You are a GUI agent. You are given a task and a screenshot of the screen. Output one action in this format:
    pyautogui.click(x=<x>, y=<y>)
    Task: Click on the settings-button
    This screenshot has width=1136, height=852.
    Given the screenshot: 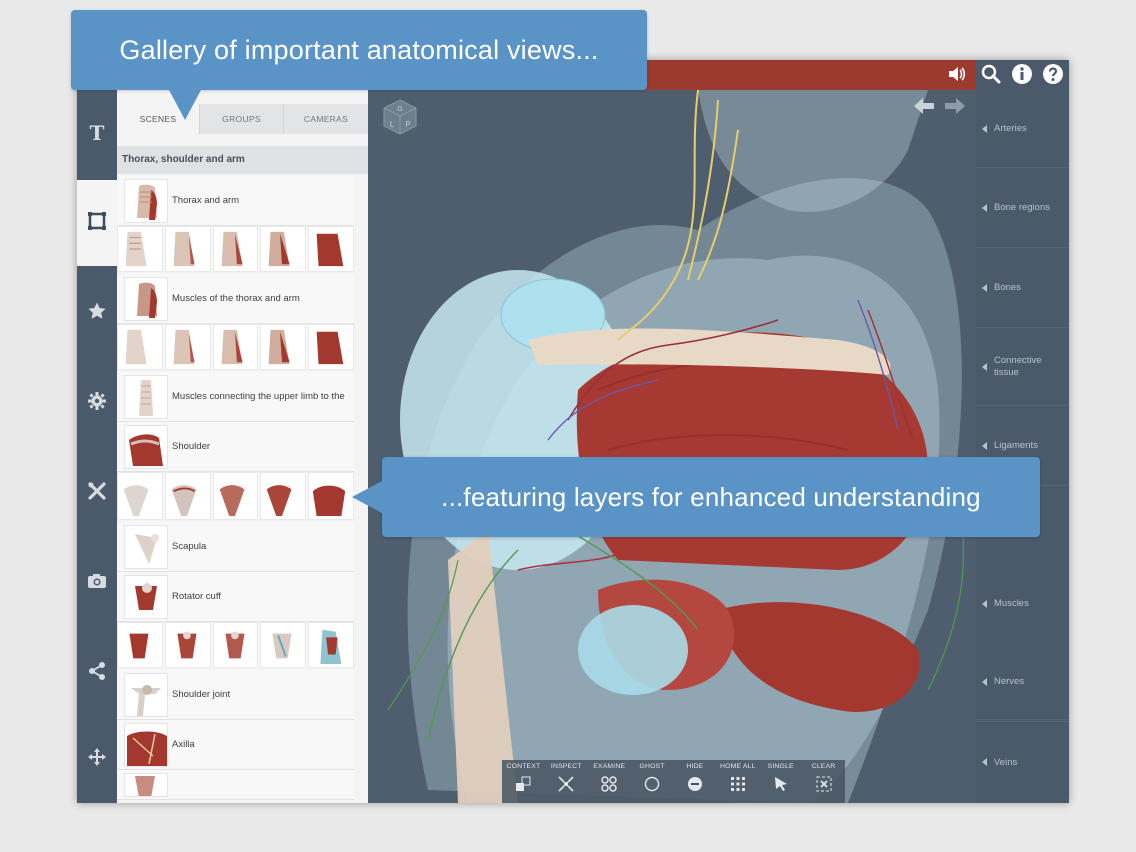 What is the action you would take?
    pyautogui.click(x=97, y=403)
    